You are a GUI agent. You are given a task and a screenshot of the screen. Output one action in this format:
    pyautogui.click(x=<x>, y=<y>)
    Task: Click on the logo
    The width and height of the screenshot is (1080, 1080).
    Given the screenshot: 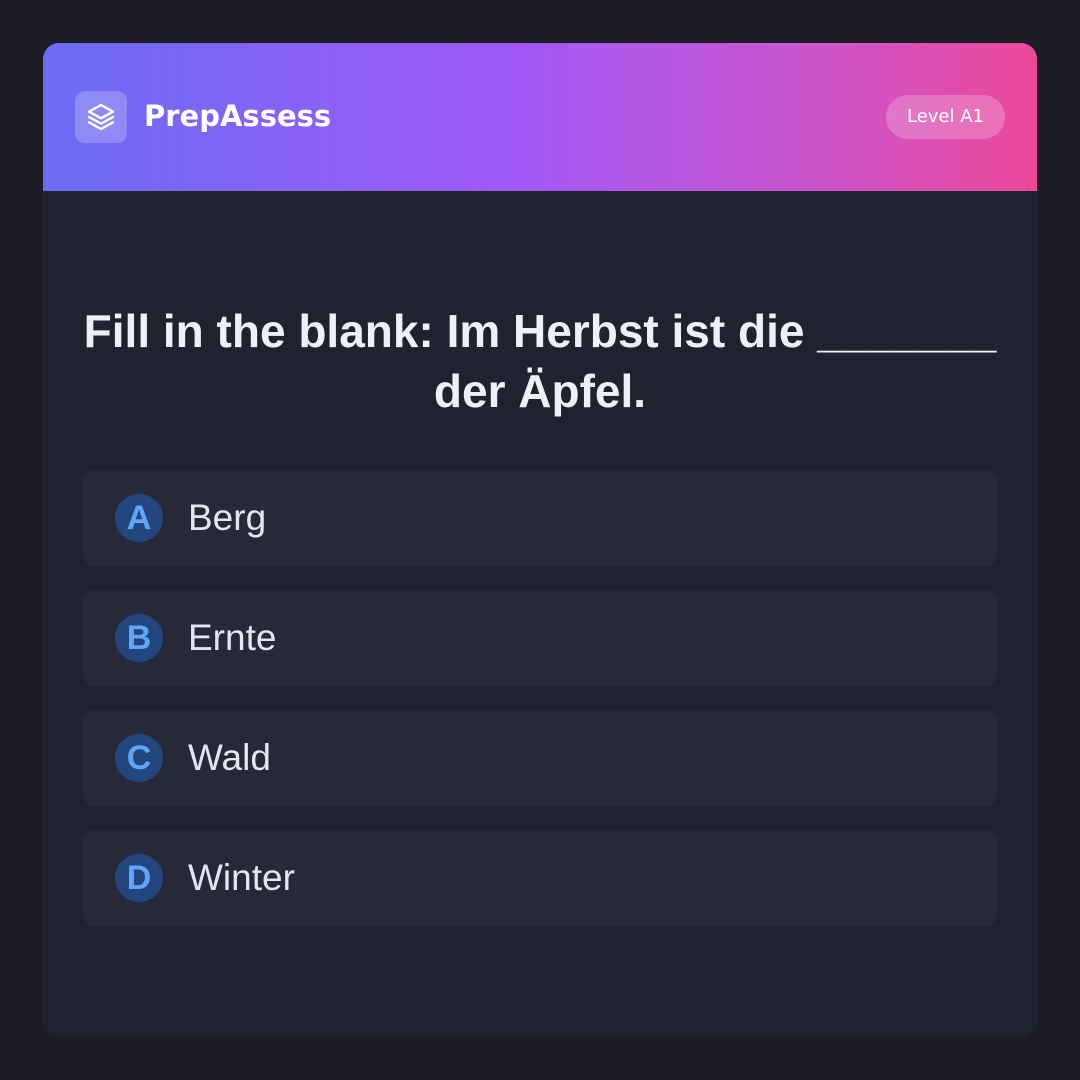 What is the action you would take?
    pyautogui.click(x=101, y=117)
    